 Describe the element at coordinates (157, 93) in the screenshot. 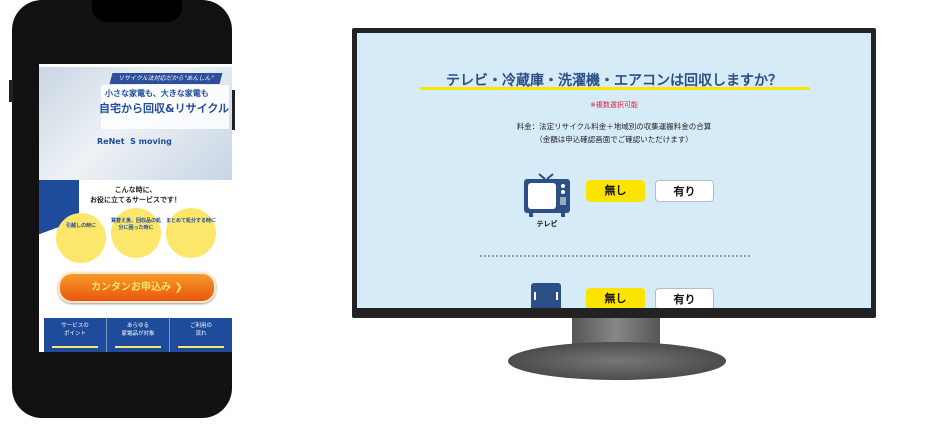

I see `hero-headline-1: 小さな家電も、大きな家電も` at that location.